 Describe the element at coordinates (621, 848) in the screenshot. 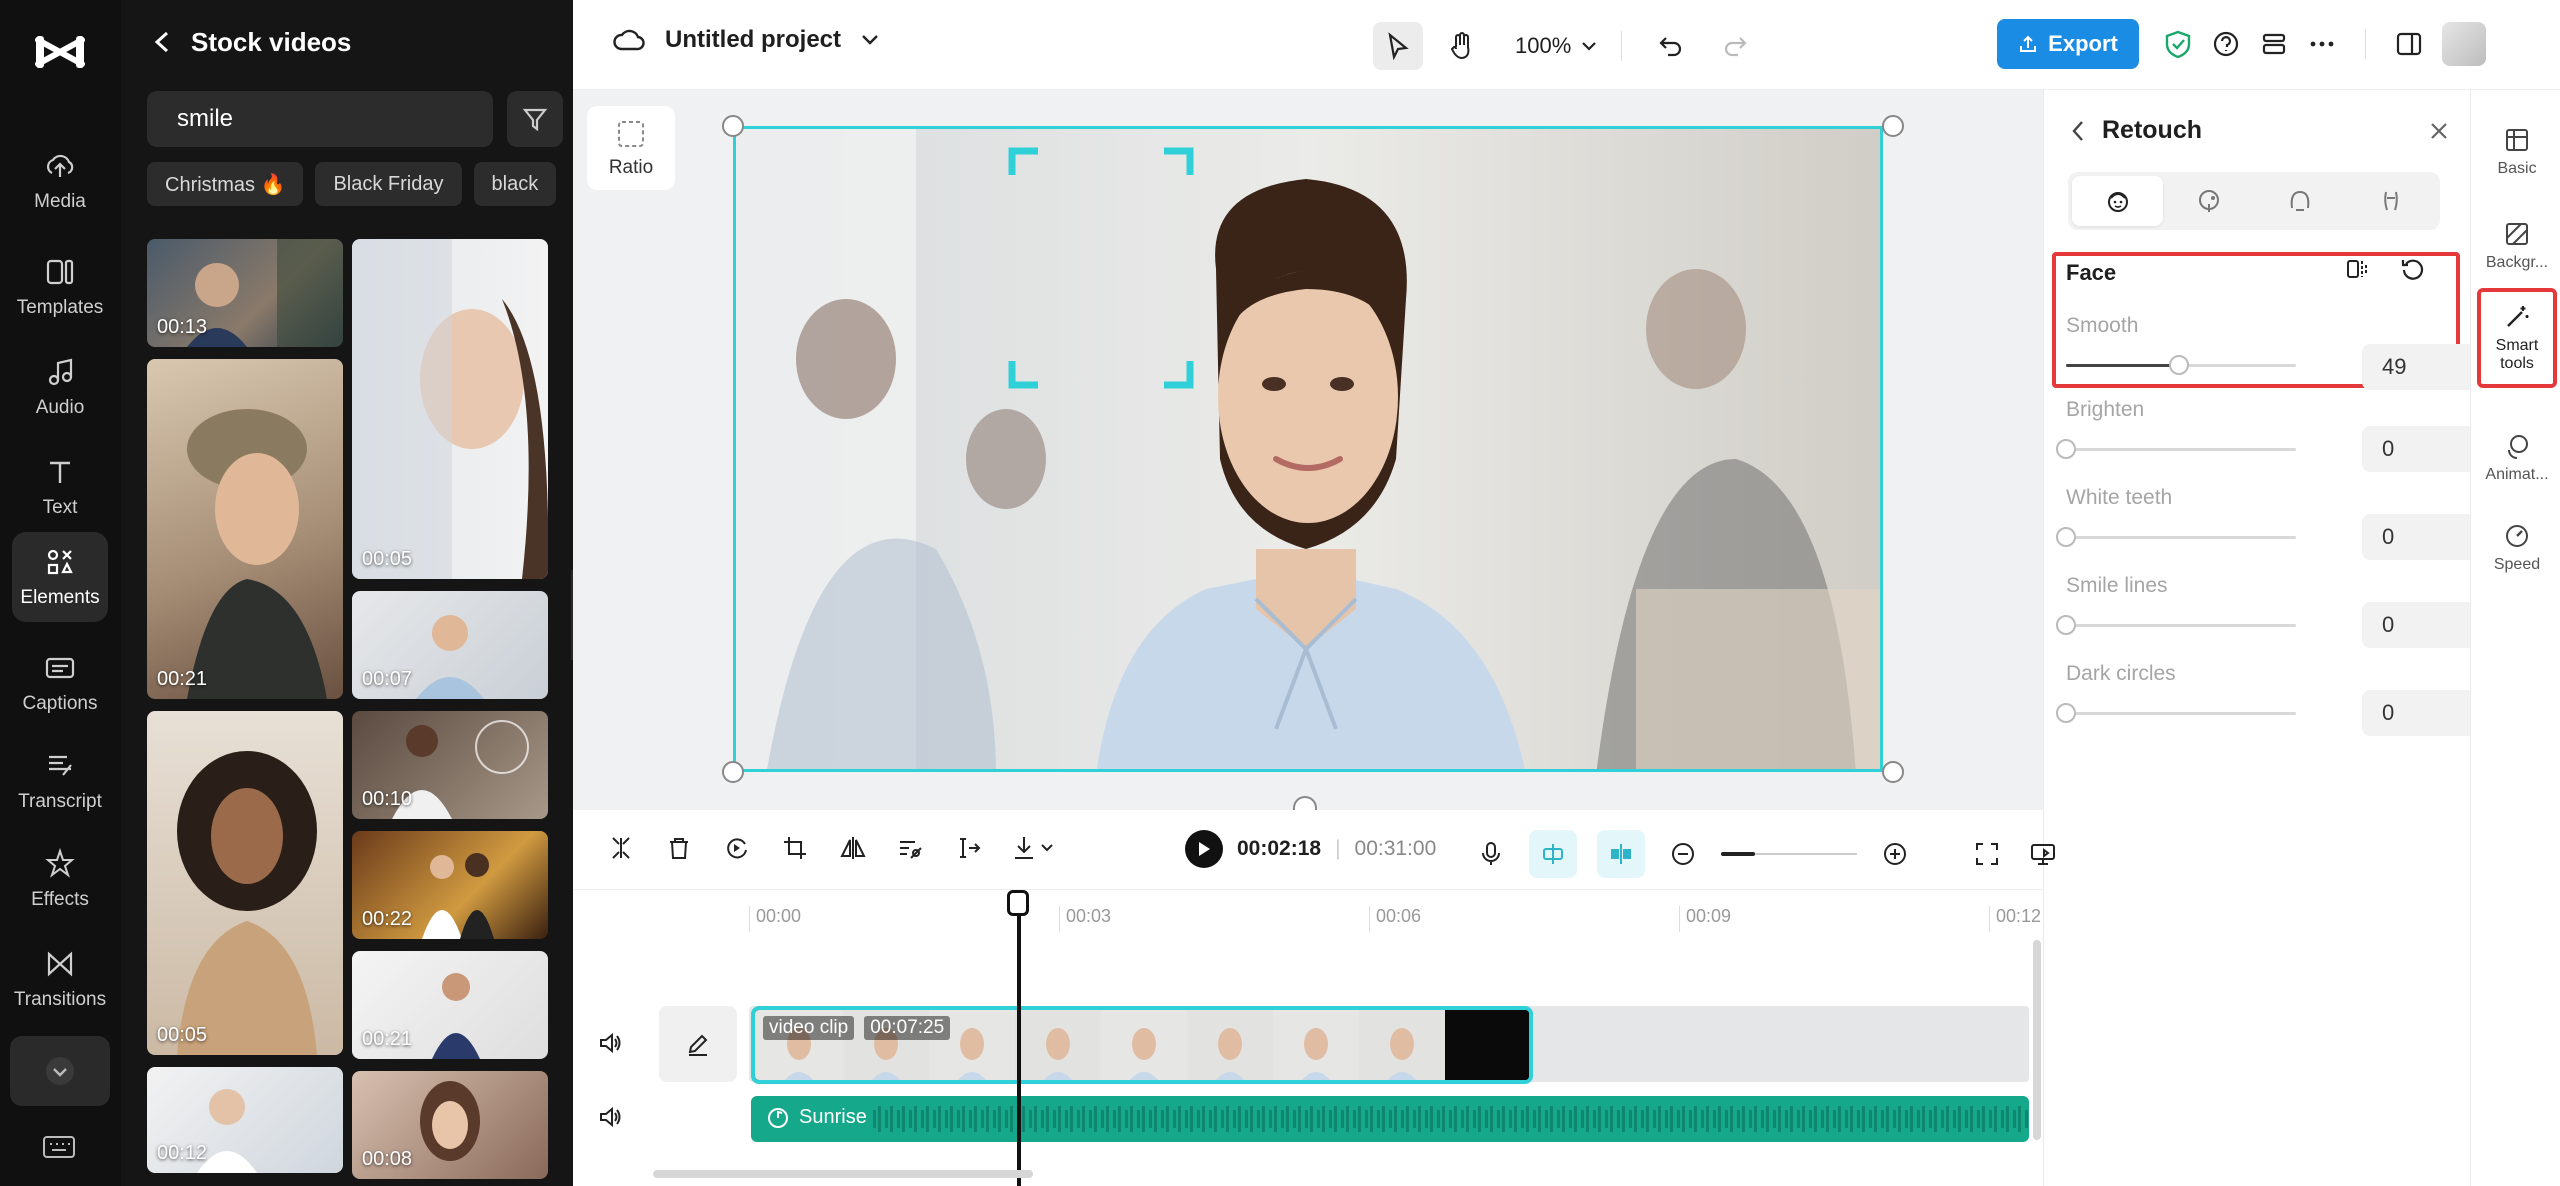

I see `split-button` at that location.